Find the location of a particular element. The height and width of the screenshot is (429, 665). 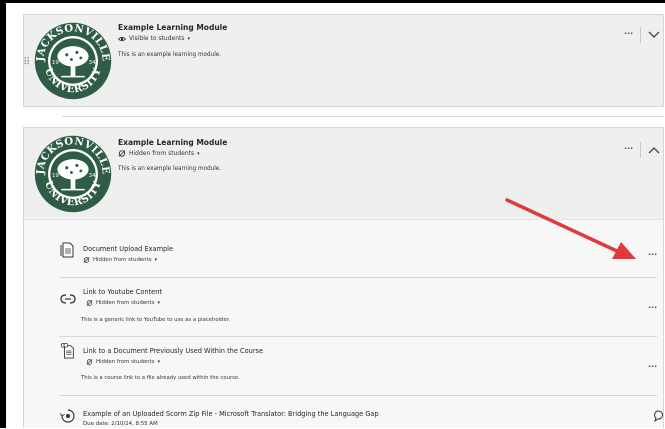

due-date: Due date: 2/10/24, 8:55 AM is located at coordinates (120, 424).